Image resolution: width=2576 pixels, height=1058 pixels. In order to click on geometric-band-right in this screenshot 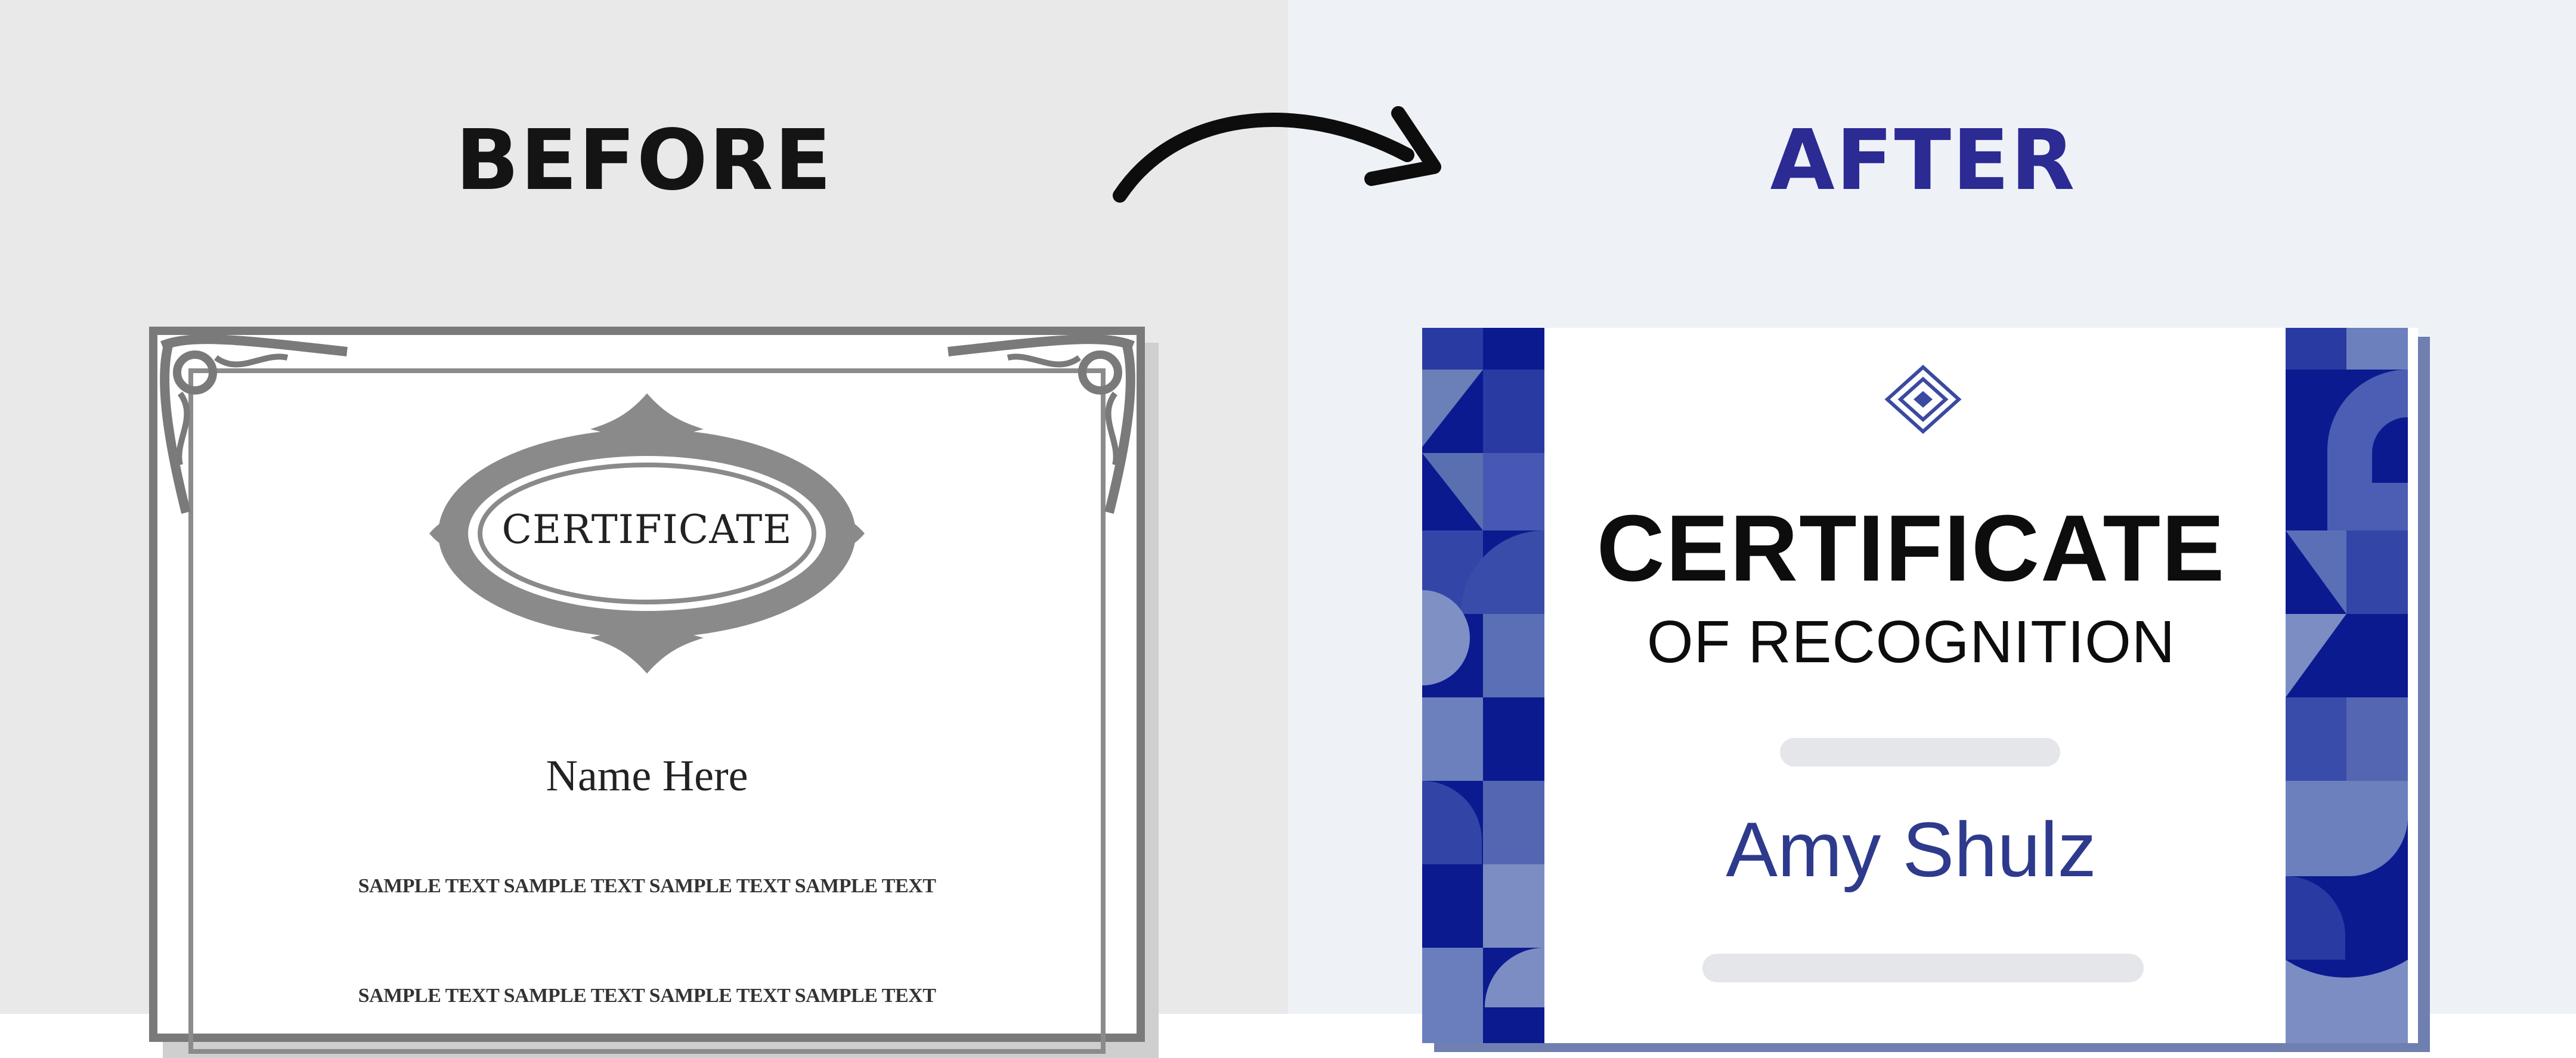, I will do `click(2347, 685)`.